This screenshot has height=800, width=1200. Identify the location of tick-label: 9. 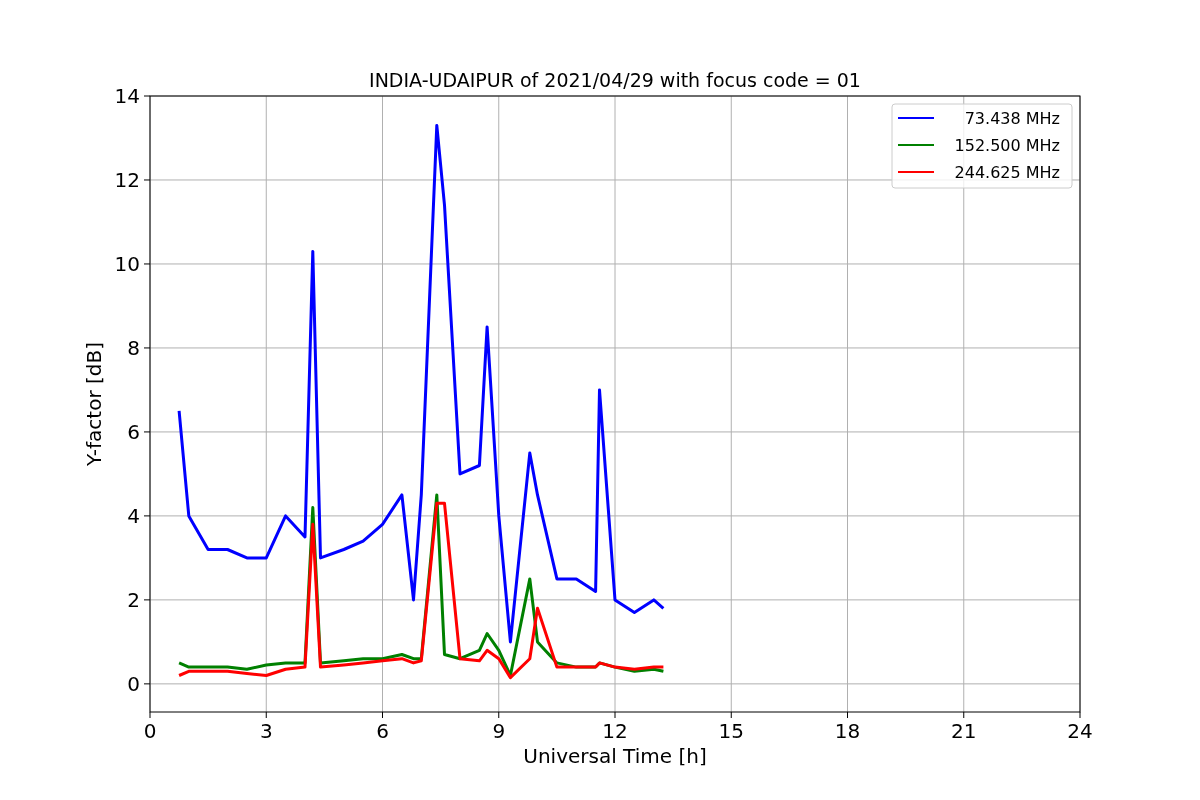
(499, 731).